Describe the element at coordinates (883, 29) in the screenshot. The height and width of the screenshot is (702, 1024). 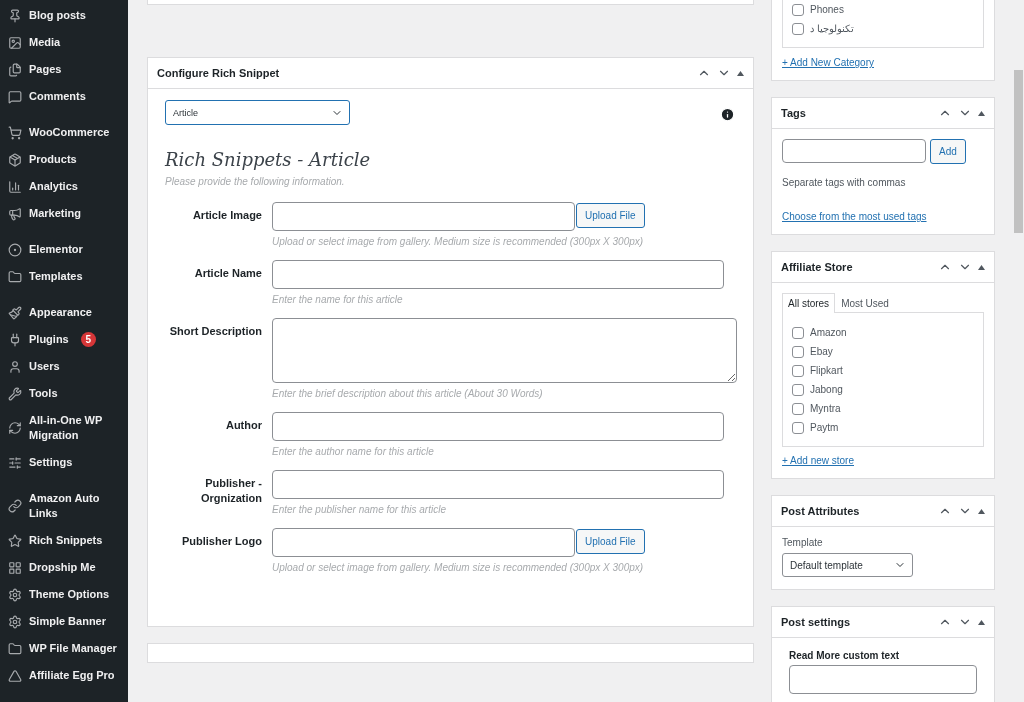
I see `checkbox-label: تكنولوجيا د` at that location.